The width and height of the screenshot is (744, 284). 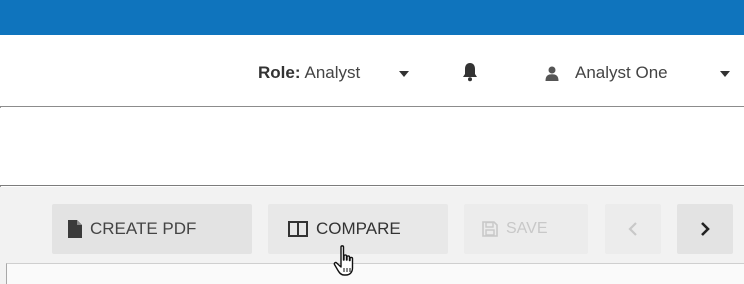 What do you see at coordinates (372, 17) in the screenshot?
I see `top-accent-bar` at bounding box center [372, 17].